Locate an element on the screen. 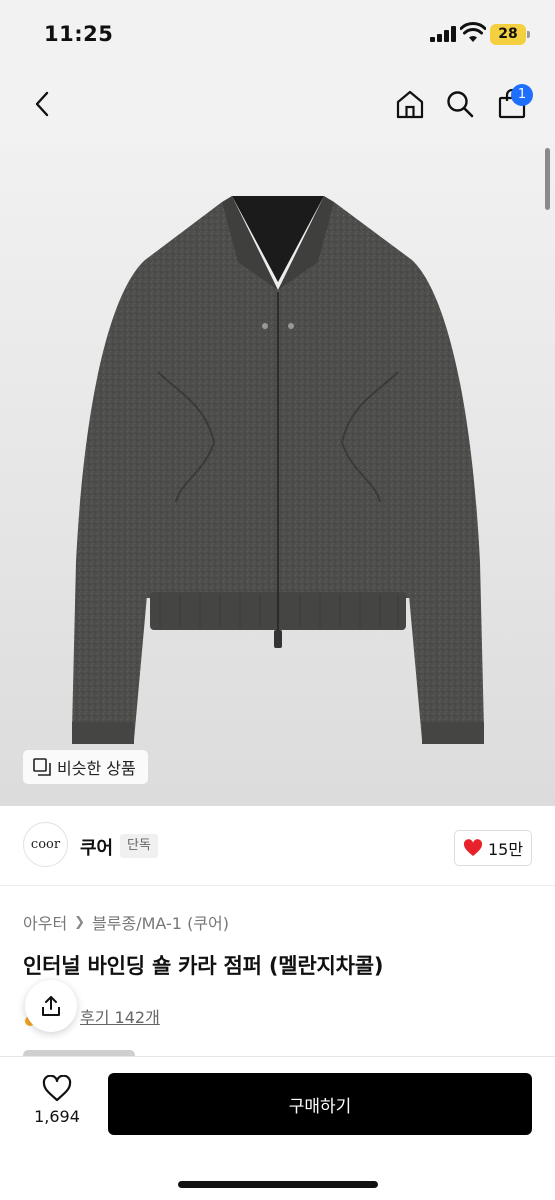 This screenshot has height=1200, width=555. cart-count-badge: 1 is located at coordinates (522, 95).